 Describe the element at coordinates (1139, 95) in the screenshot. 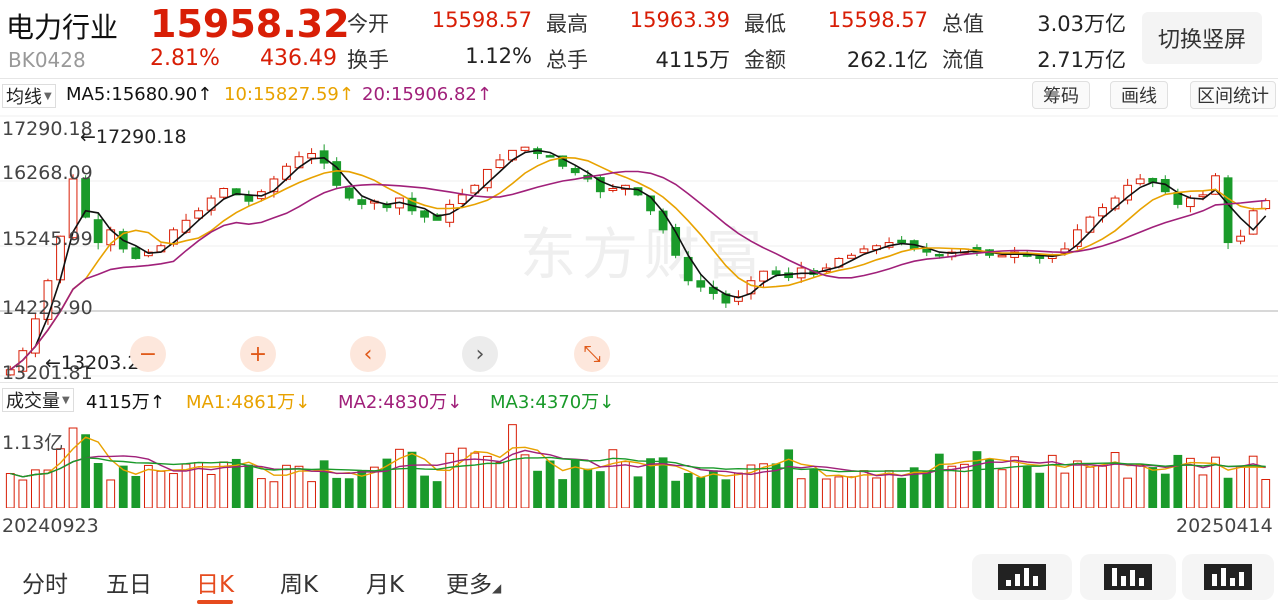

I see `draw-line-button: 画线` at that location.